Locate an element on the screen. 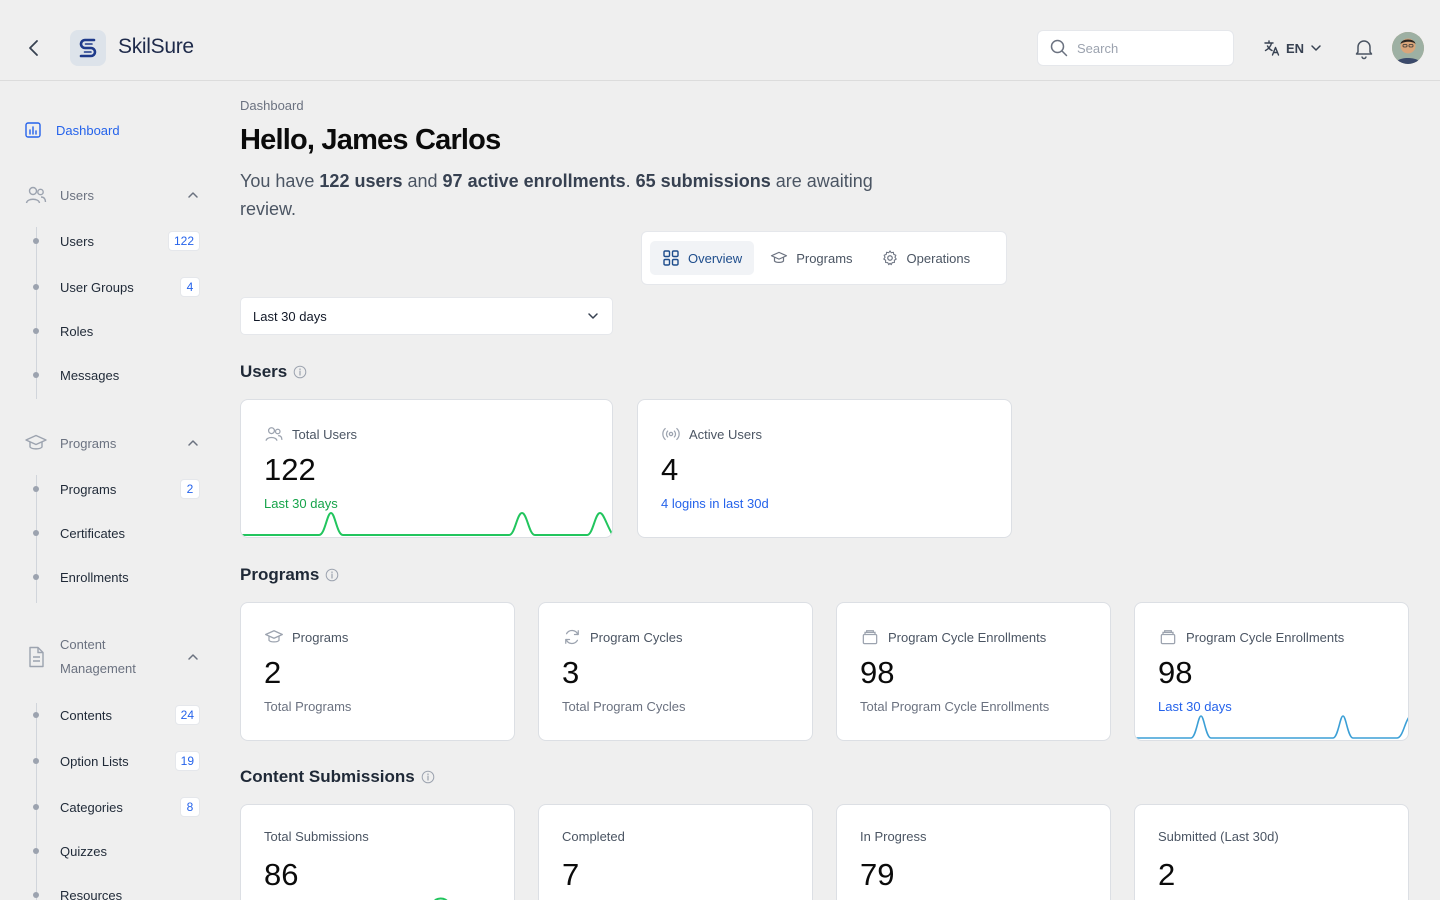  sparkline is located at coordinates (426, 523).